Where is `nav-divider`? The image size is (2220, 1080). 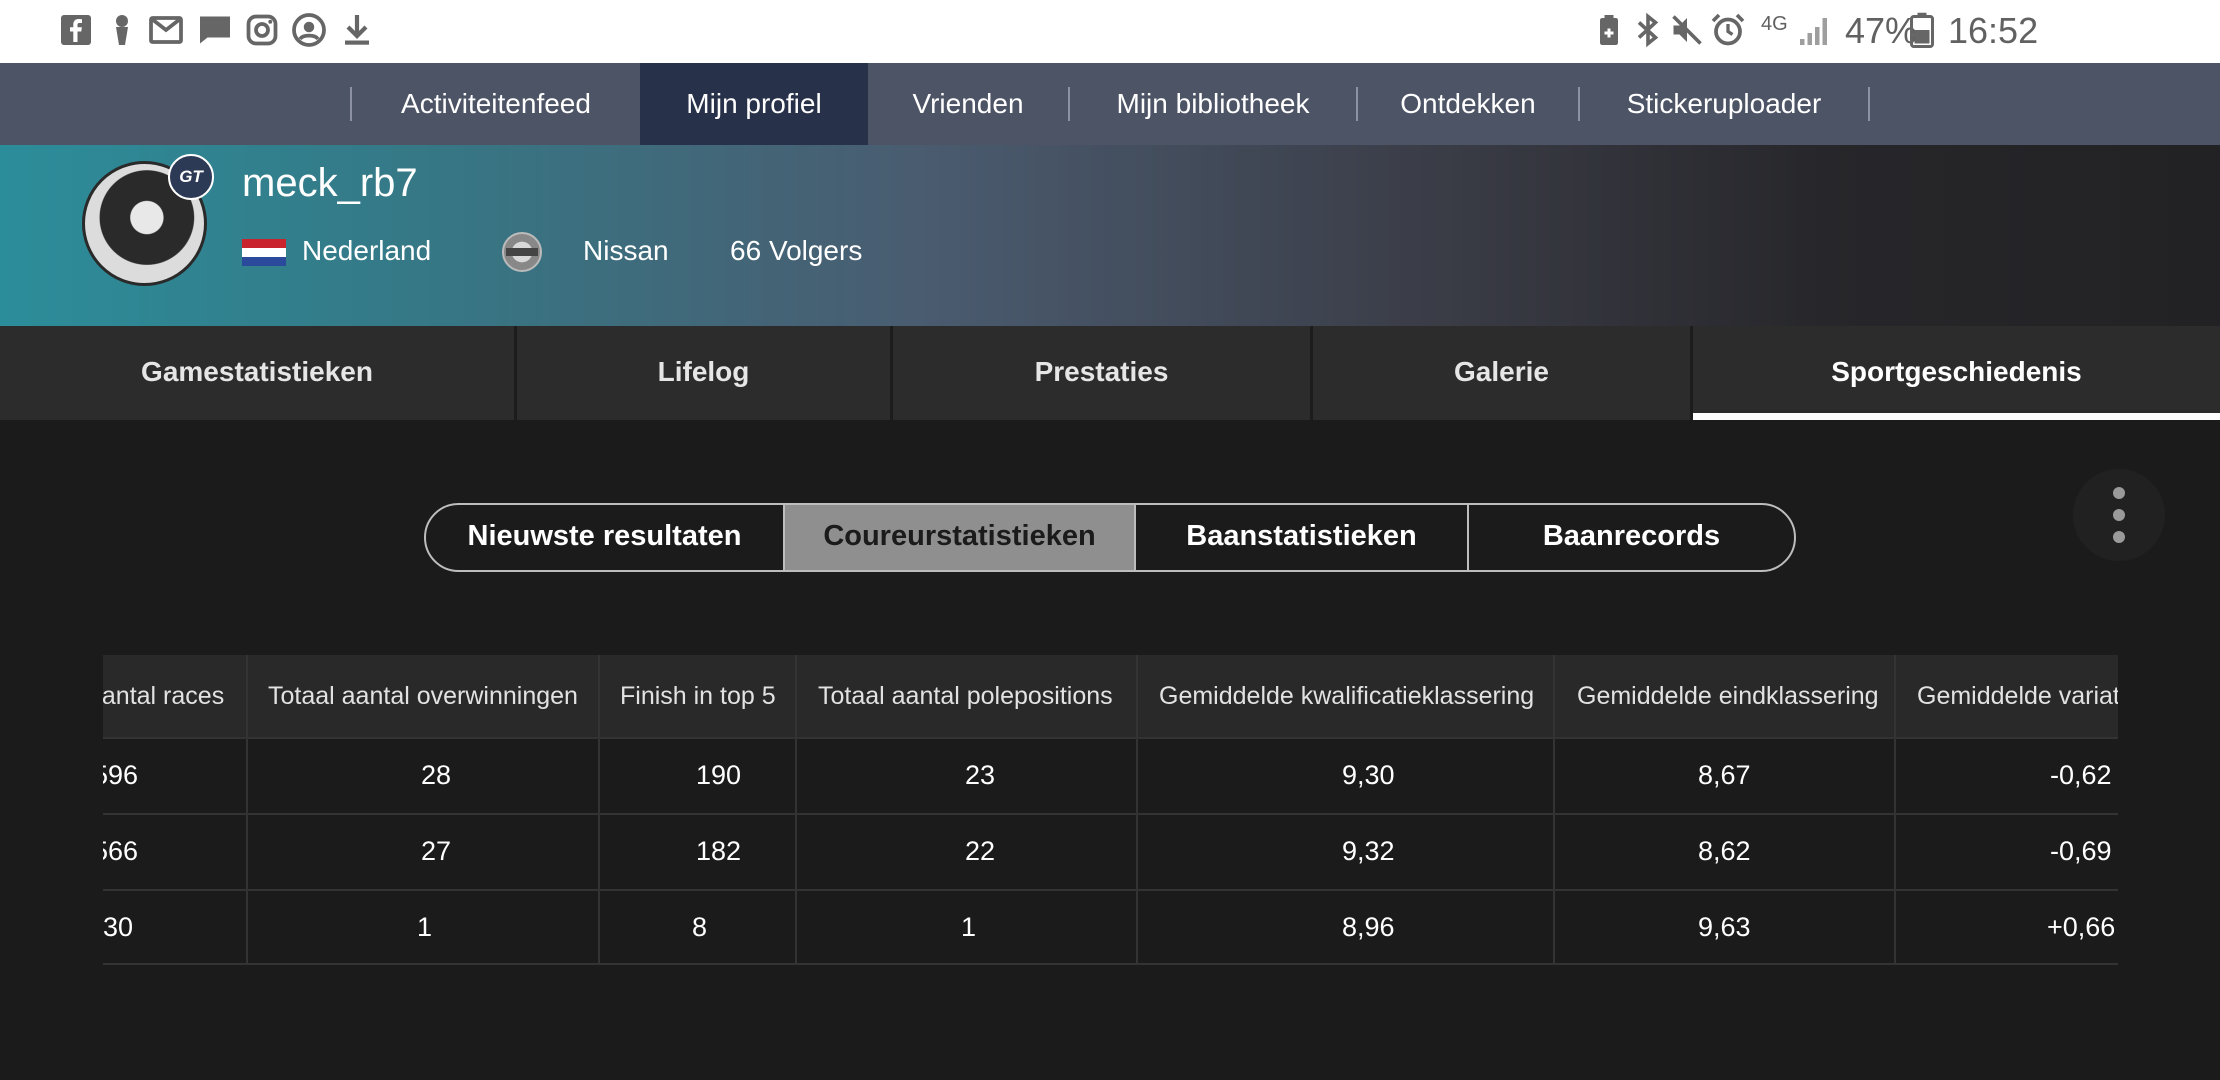 nav-divider is located at coordinates (1869, 104).